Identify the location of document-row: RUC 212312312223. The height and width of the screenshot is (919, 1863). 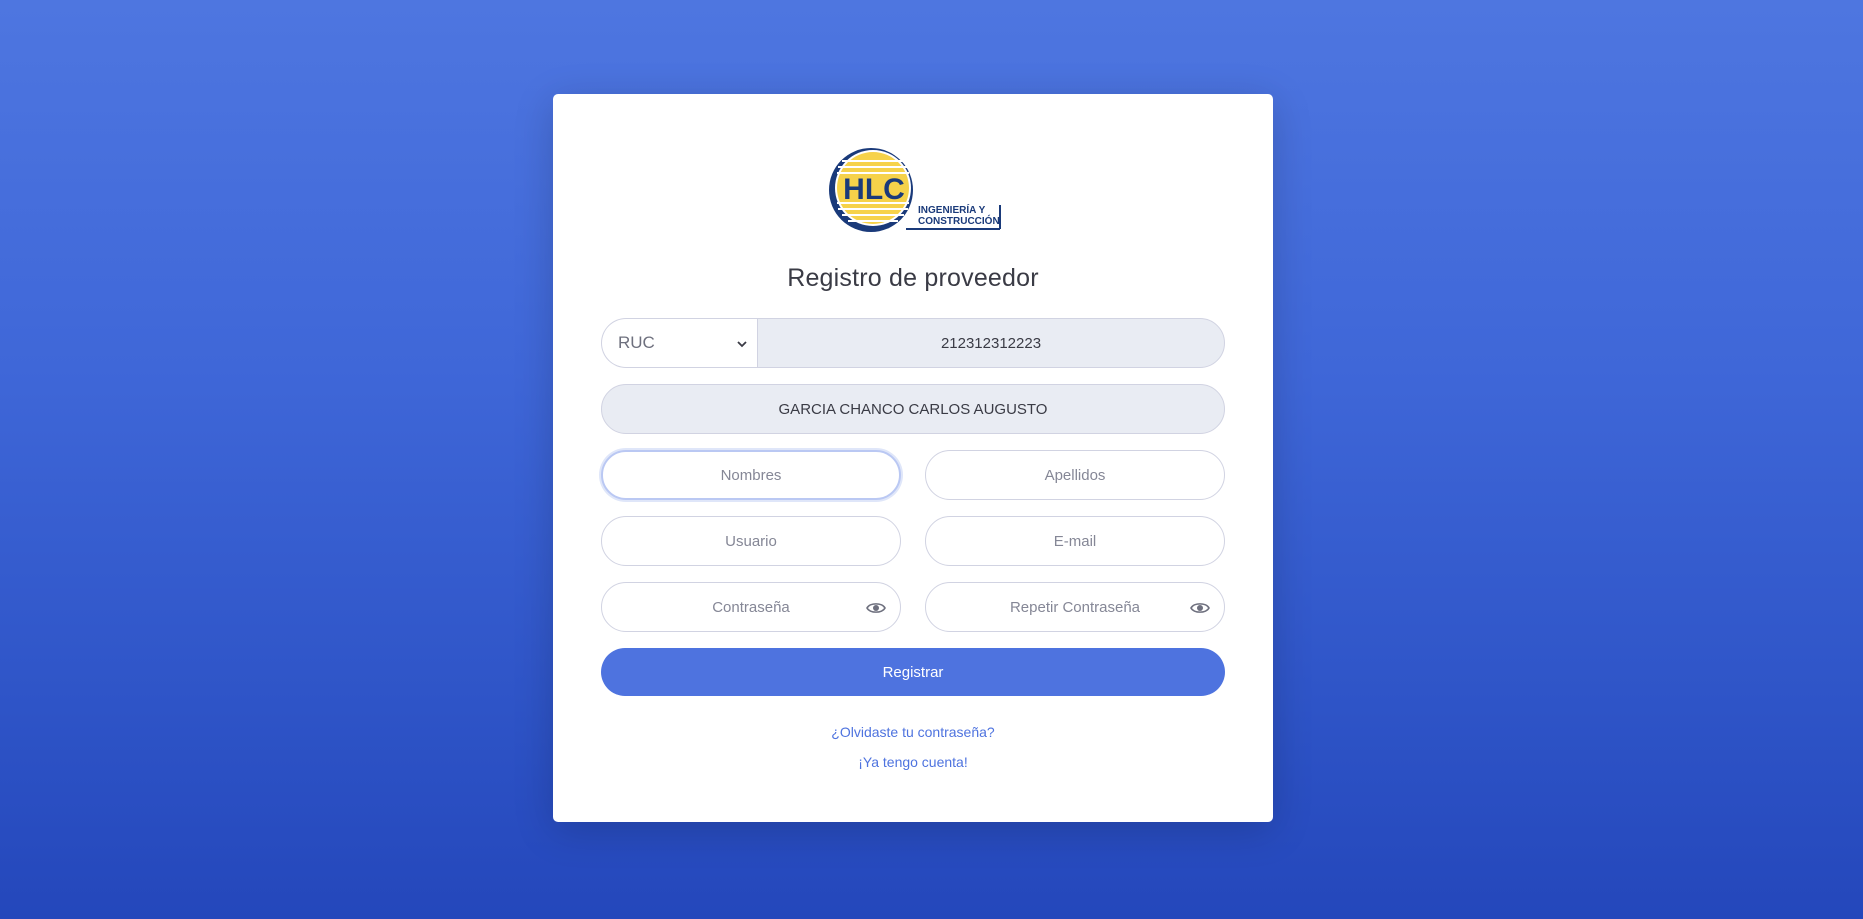
(913, 343).